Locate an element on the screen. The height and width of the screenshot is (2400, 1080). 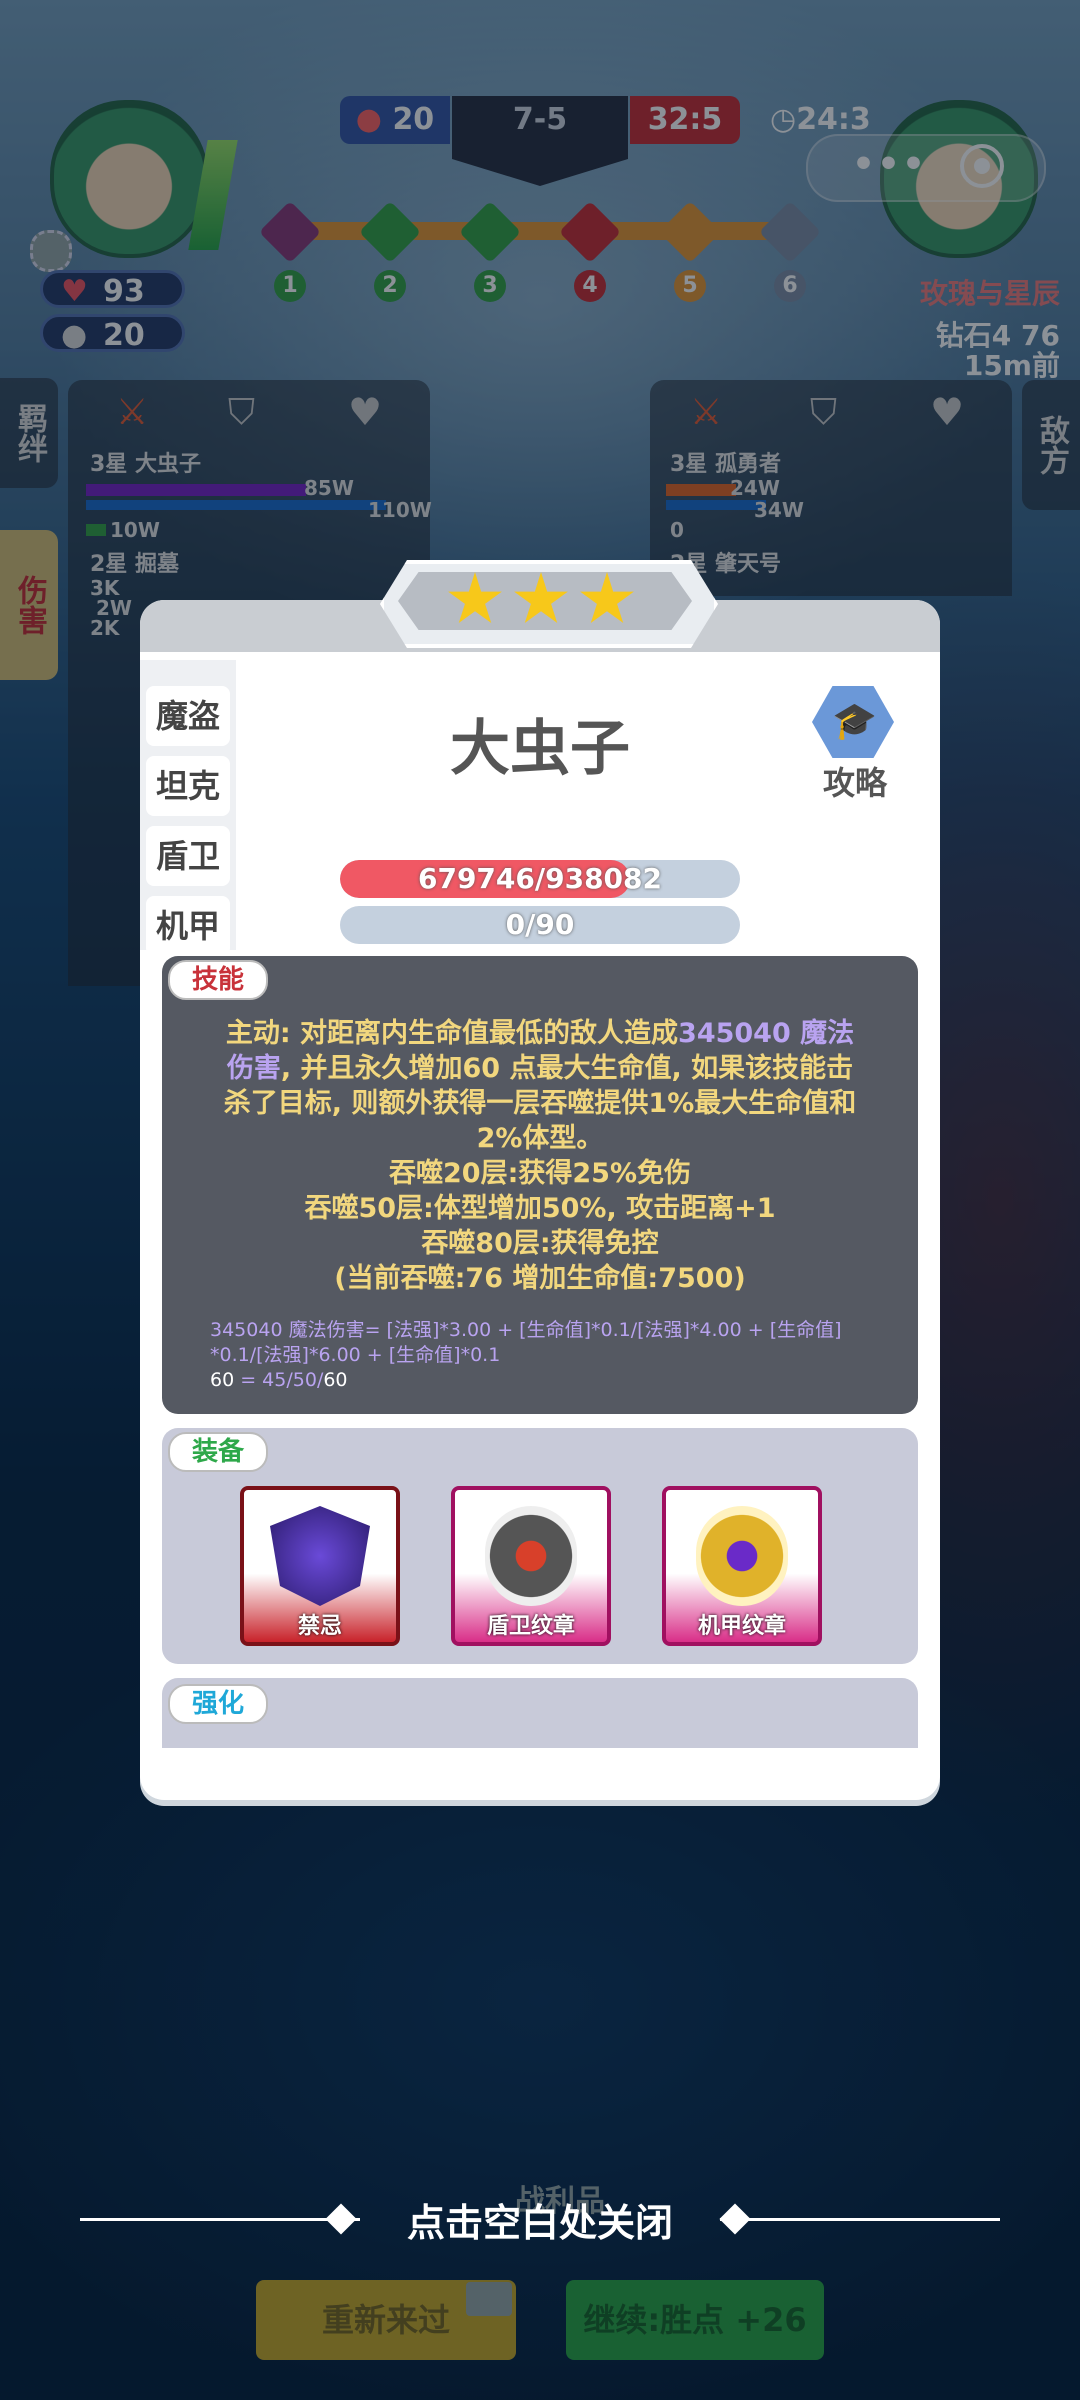
enhance-tag: 强化 is located at coordinates (218, 1704).